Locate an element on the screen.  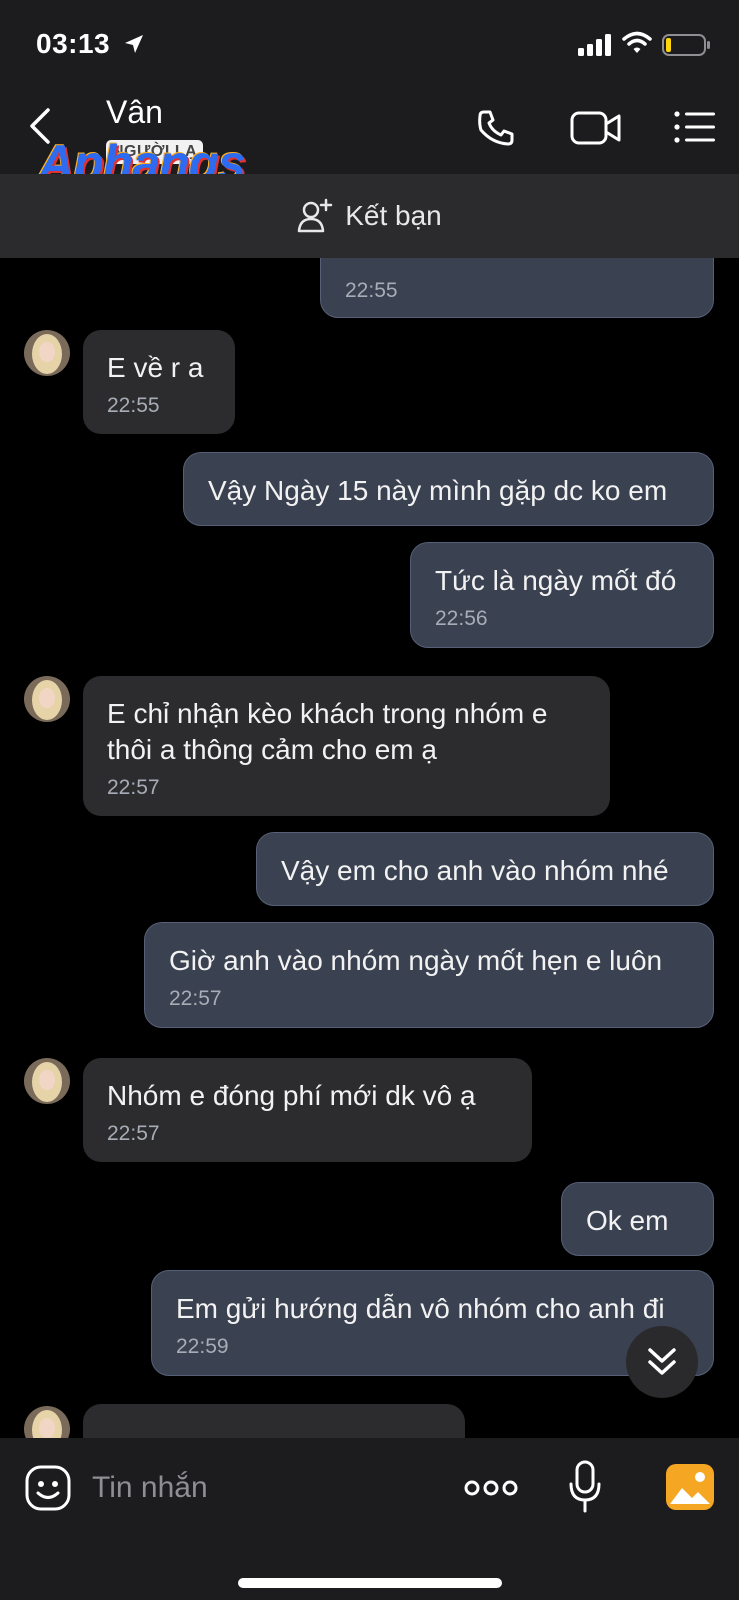
location-arrow-icon is located at coordinates (134, 44).